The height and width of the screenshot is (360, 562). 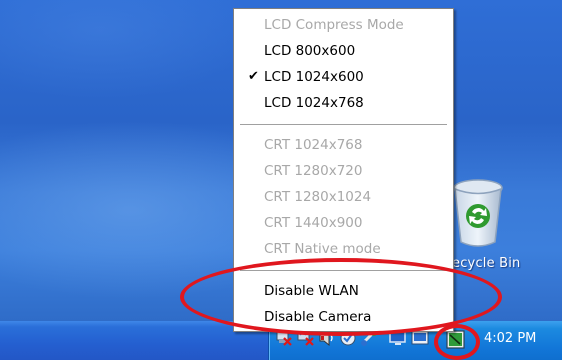 I want to click on recycle-bin-icon, so click(x=478, y=213).